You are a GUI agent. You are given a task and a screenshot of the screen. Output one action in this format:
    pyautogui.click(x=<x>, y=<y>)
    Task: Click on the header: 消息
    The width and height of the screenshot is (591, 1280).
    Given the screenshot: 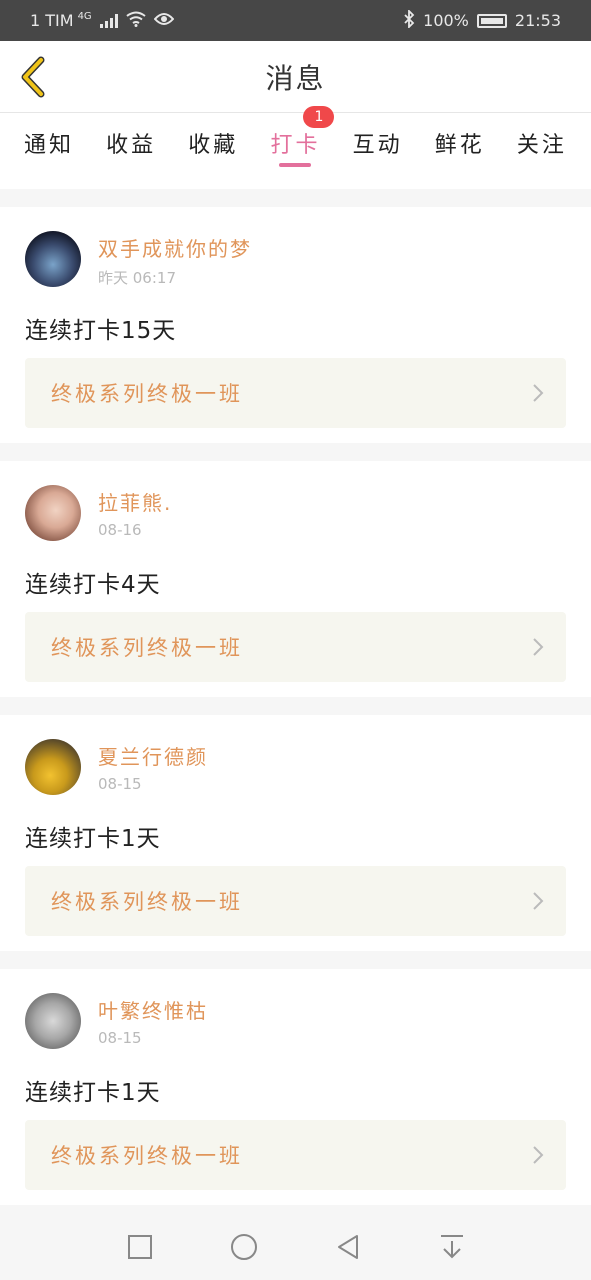 What is the action you would take?
    pyautogui.click(x=295, y=77)
    